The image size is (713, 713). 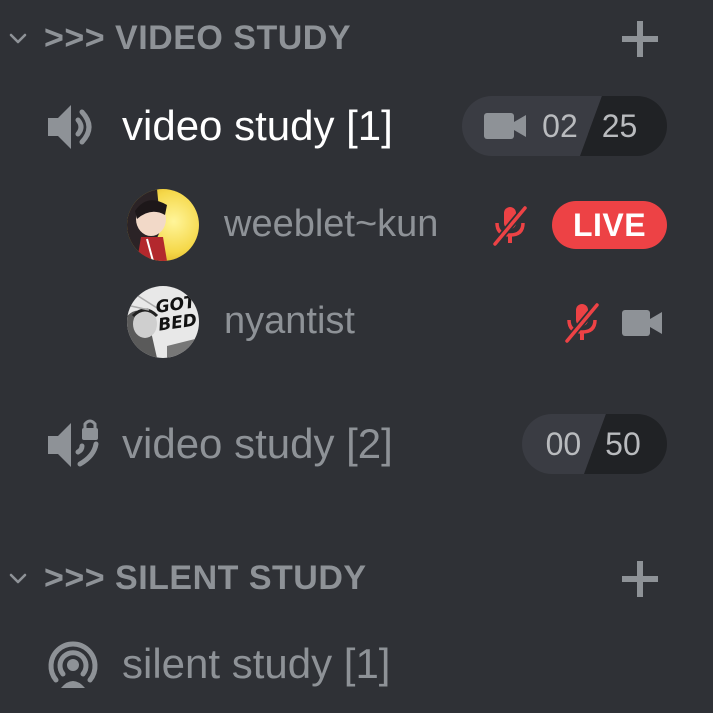 I want to click on avatar, so click(x=163, y=225).